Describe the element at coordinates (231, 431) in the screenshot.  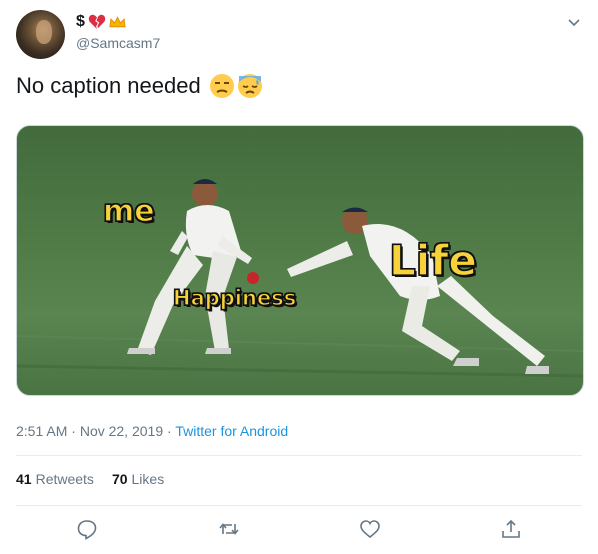
I see `tweet-source-link: Twitter for Android` at that location.